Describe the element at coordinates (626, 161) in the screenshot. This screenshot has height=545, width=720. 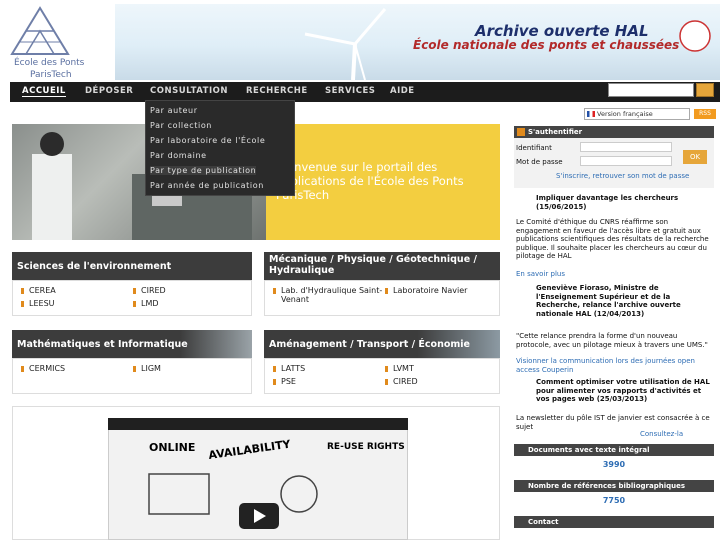
I see `password-input` at that location.